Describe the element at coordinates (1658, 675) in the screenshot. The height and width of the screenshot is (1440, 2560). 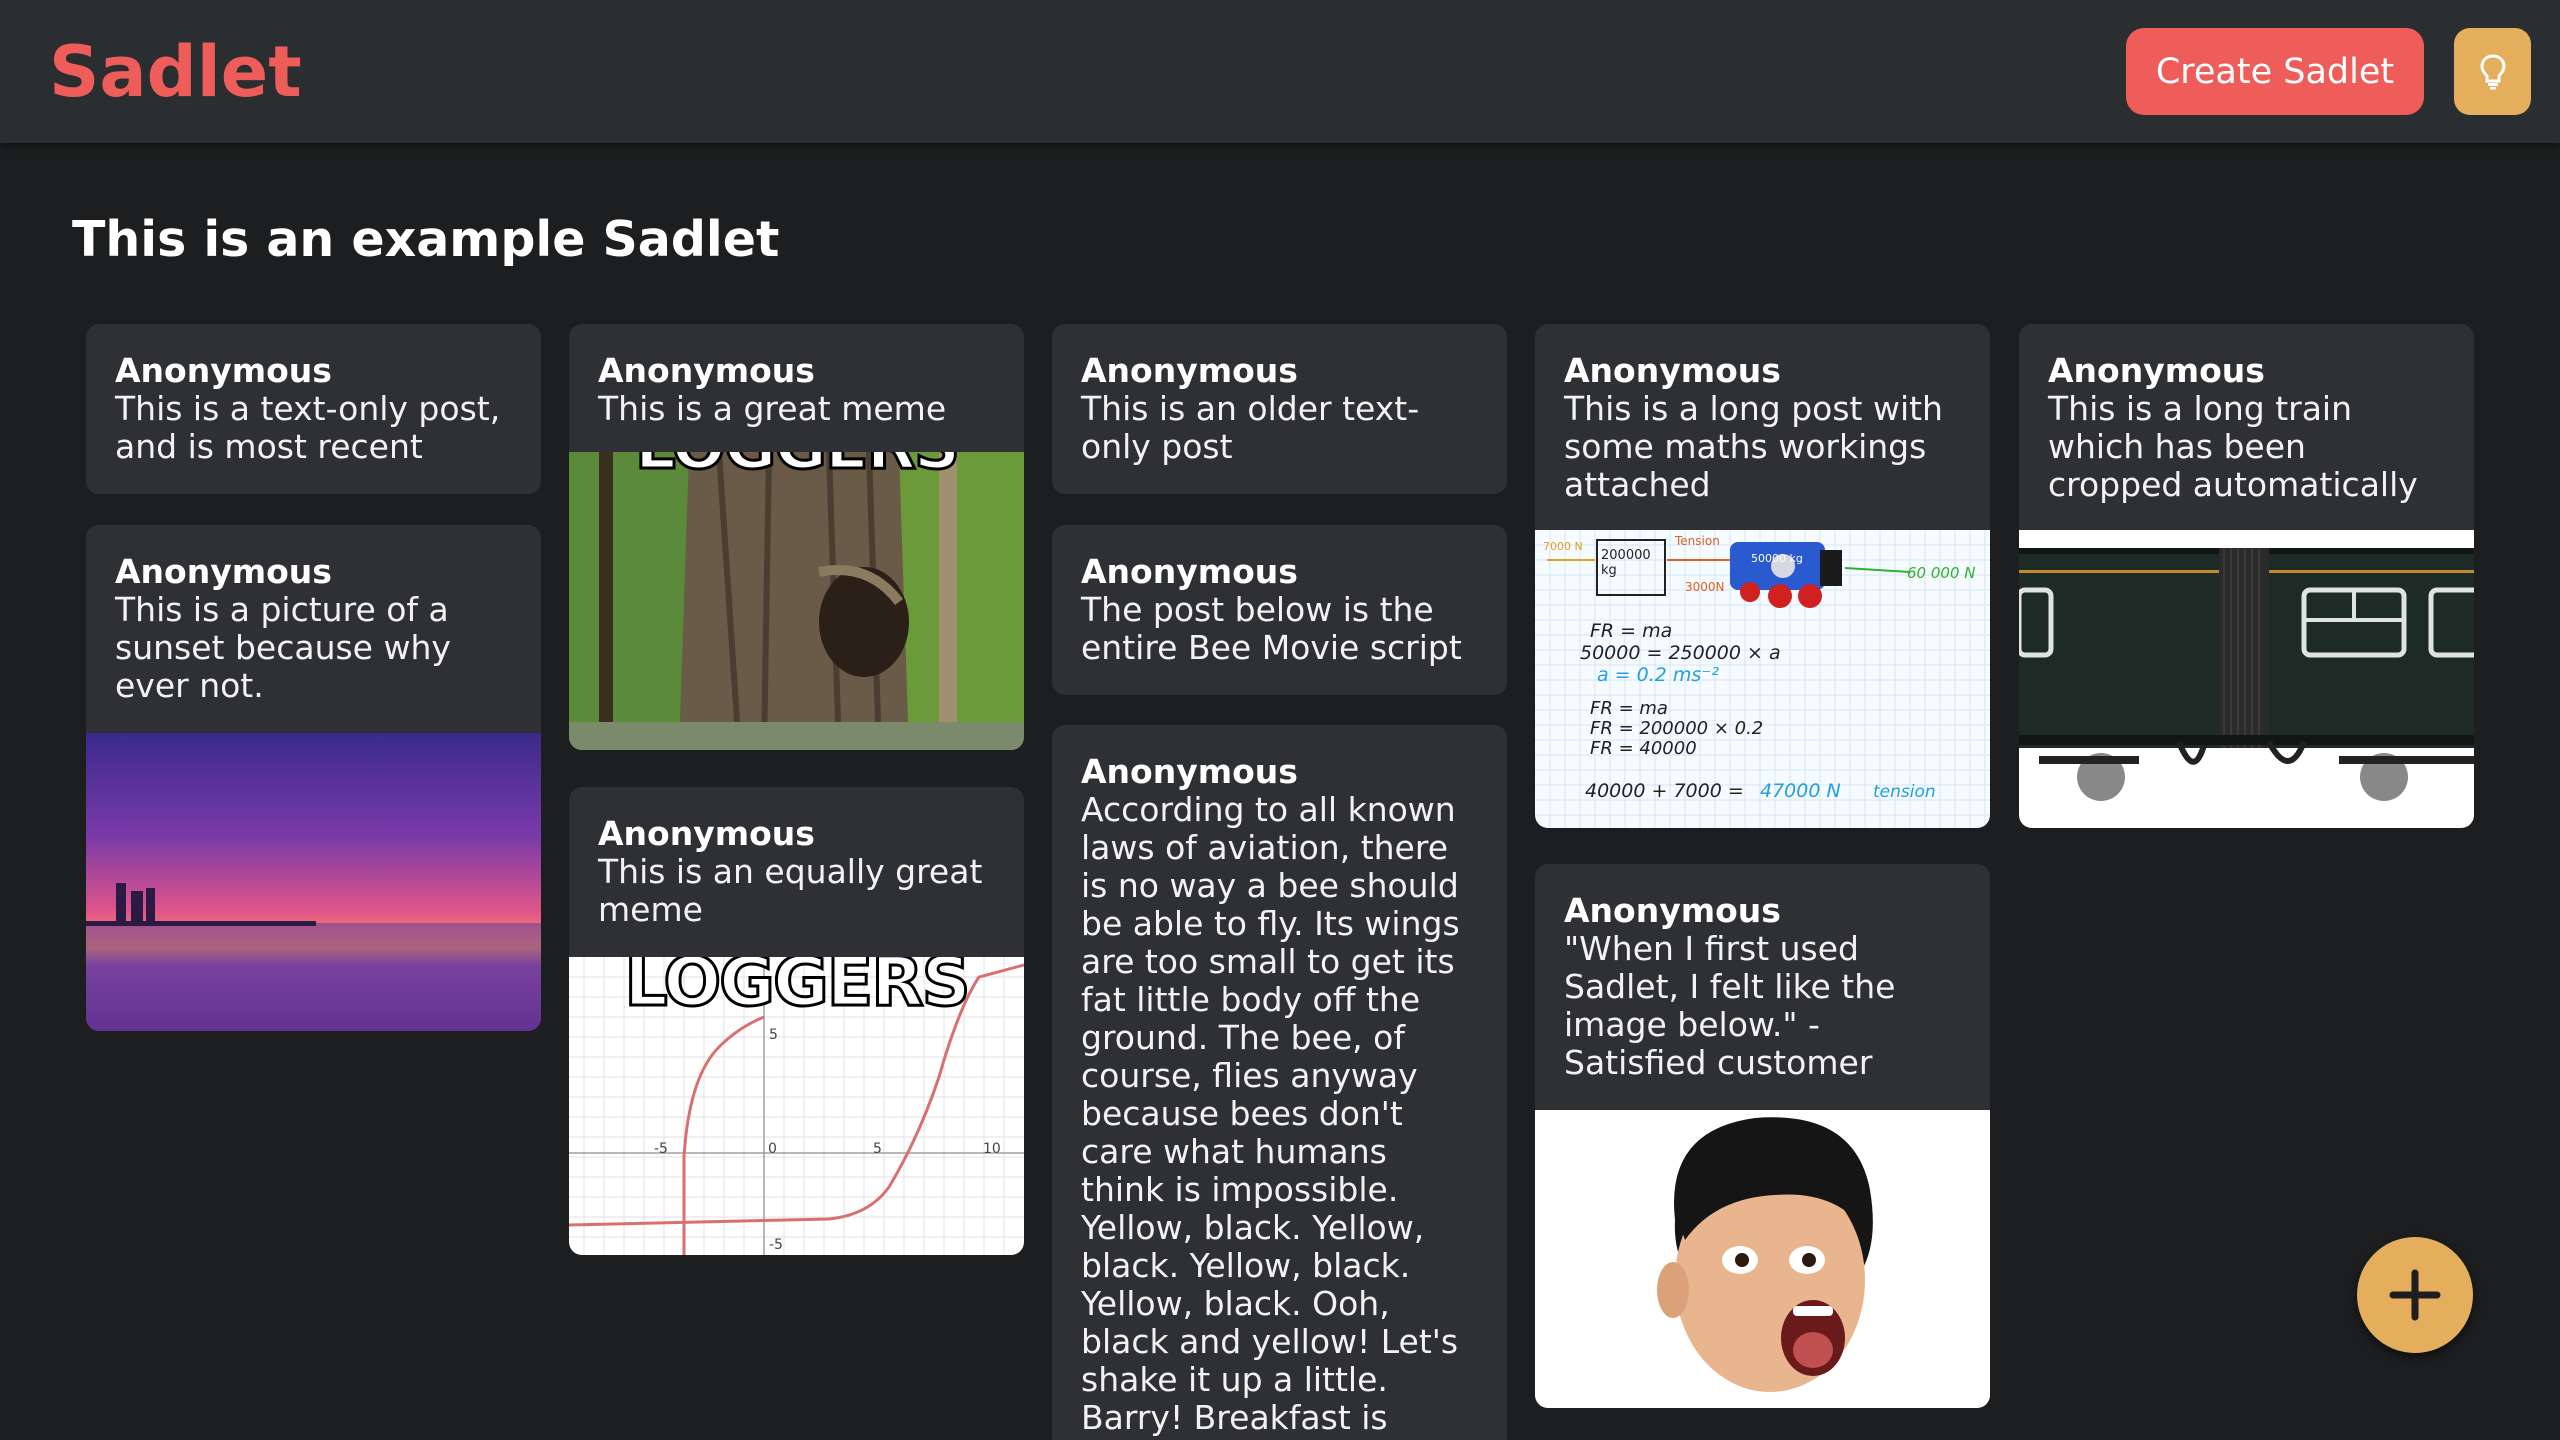
I see `maths-line: a = 0.2 ms⁻²` at that location.